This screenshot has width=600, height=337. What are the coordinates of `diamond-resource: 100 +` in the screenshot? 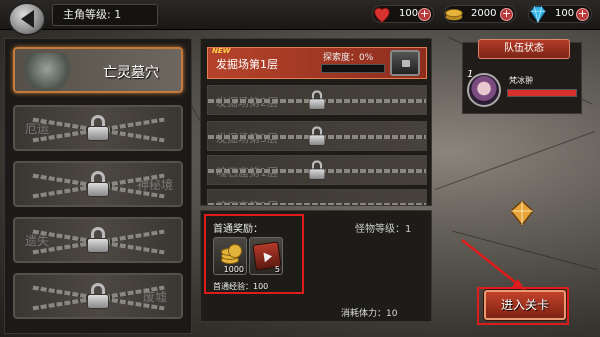 It's located at (560, 14).